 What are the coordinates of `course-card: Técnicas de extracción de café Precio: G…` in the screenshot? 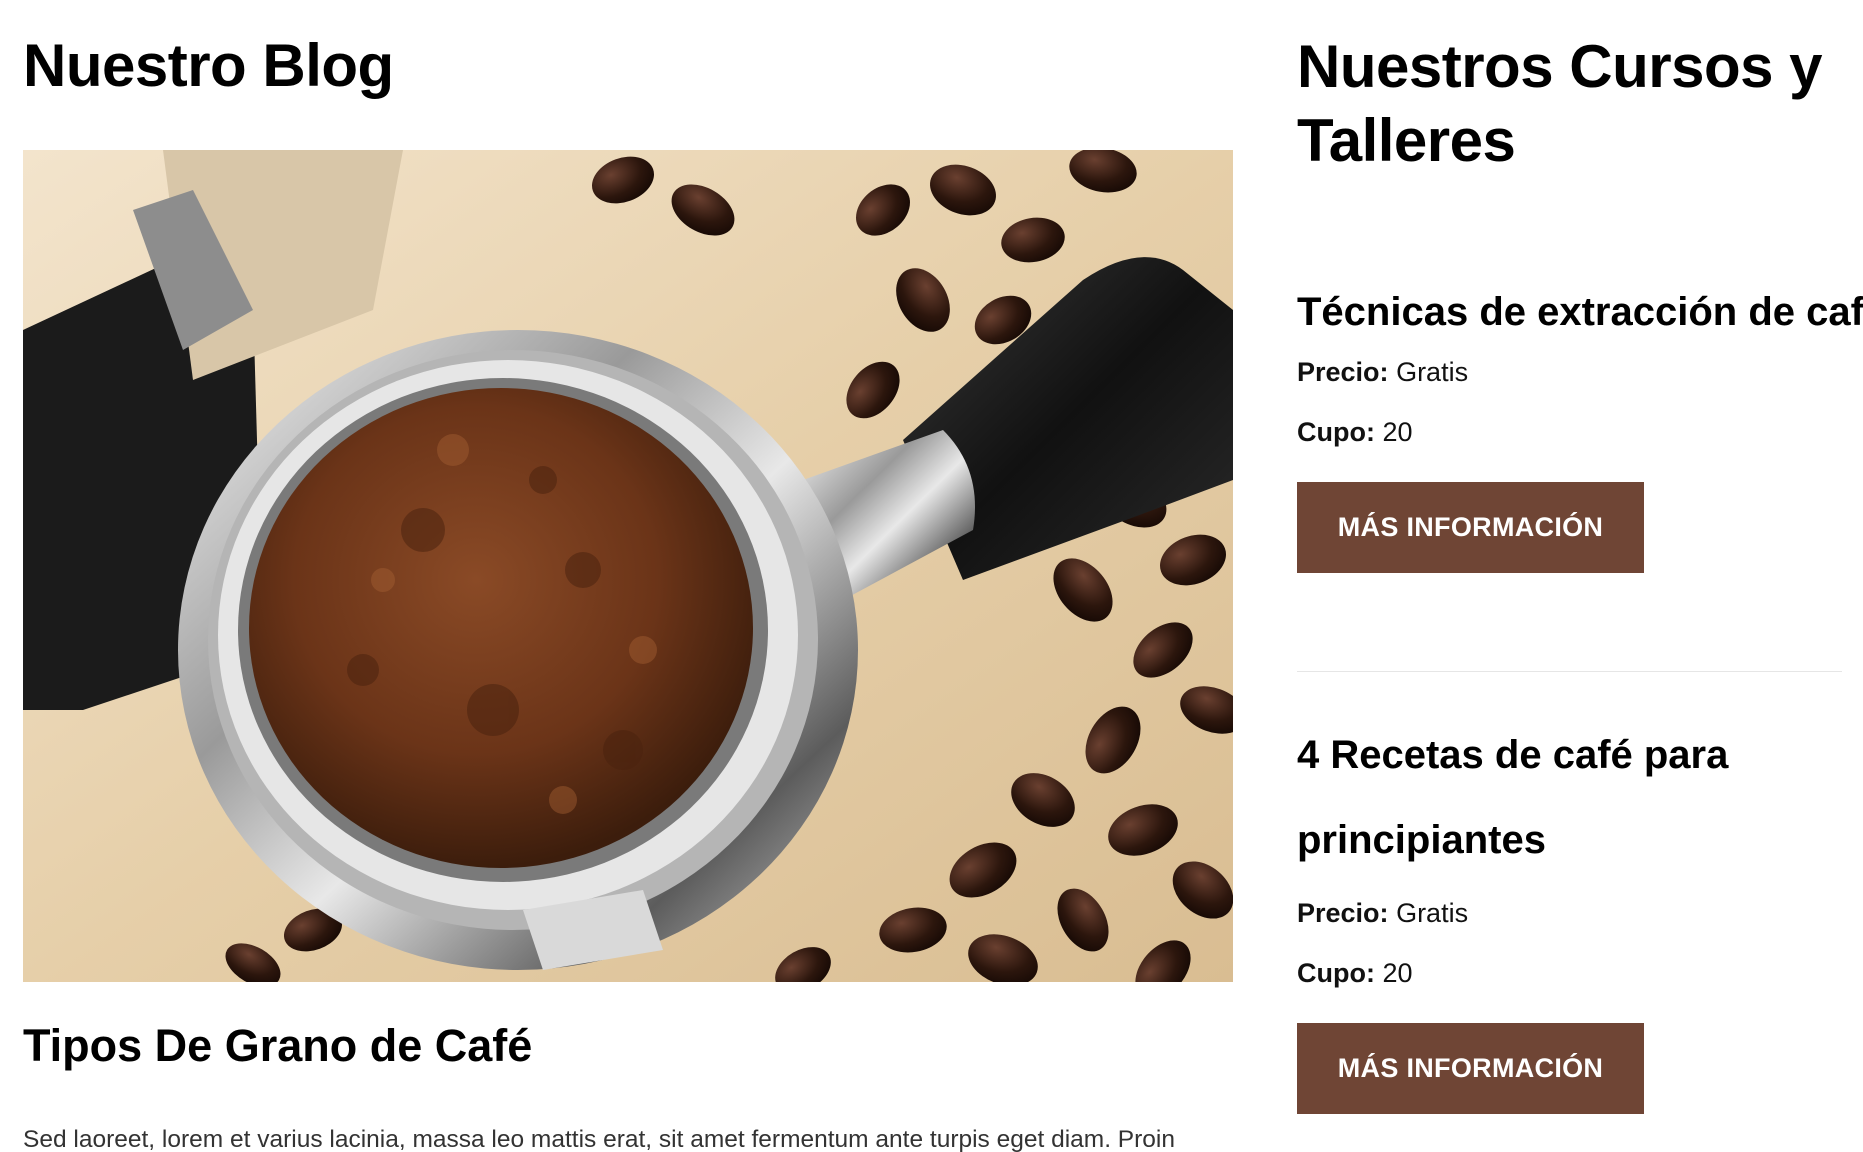 It's located at (1580, 427).